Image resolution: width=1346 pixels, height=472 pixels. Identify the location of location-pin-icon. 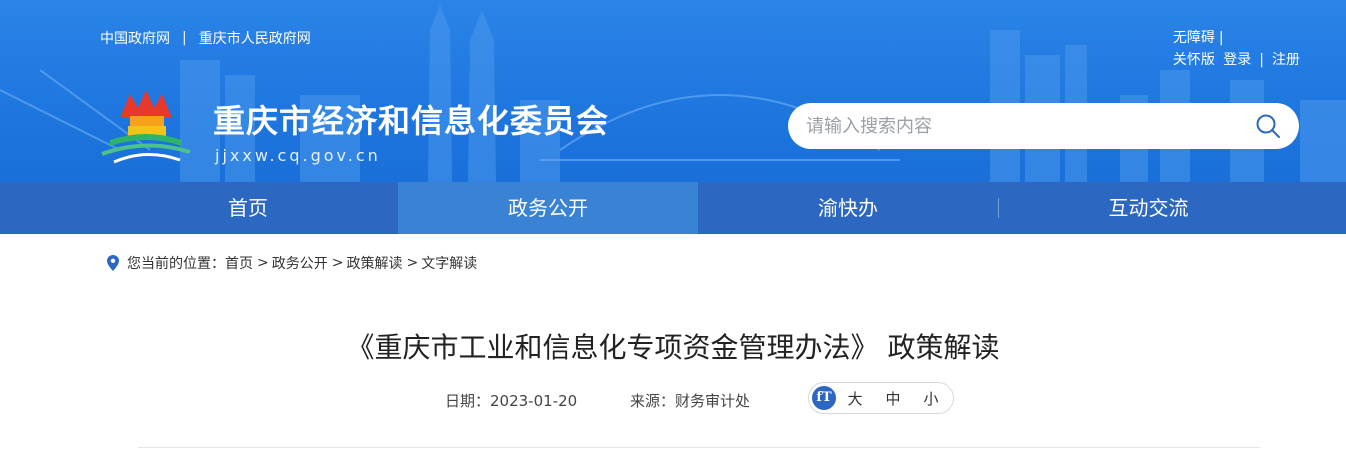
(113, 263).